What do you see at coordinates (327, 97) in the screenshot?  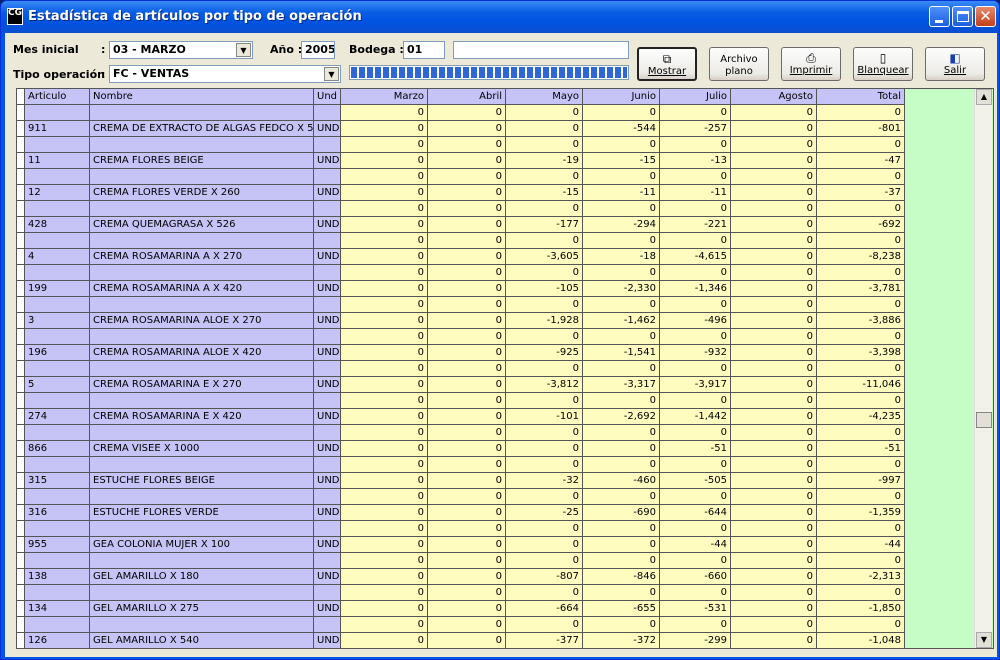 I see `header-und: Und` at bounding box center [327, 97].